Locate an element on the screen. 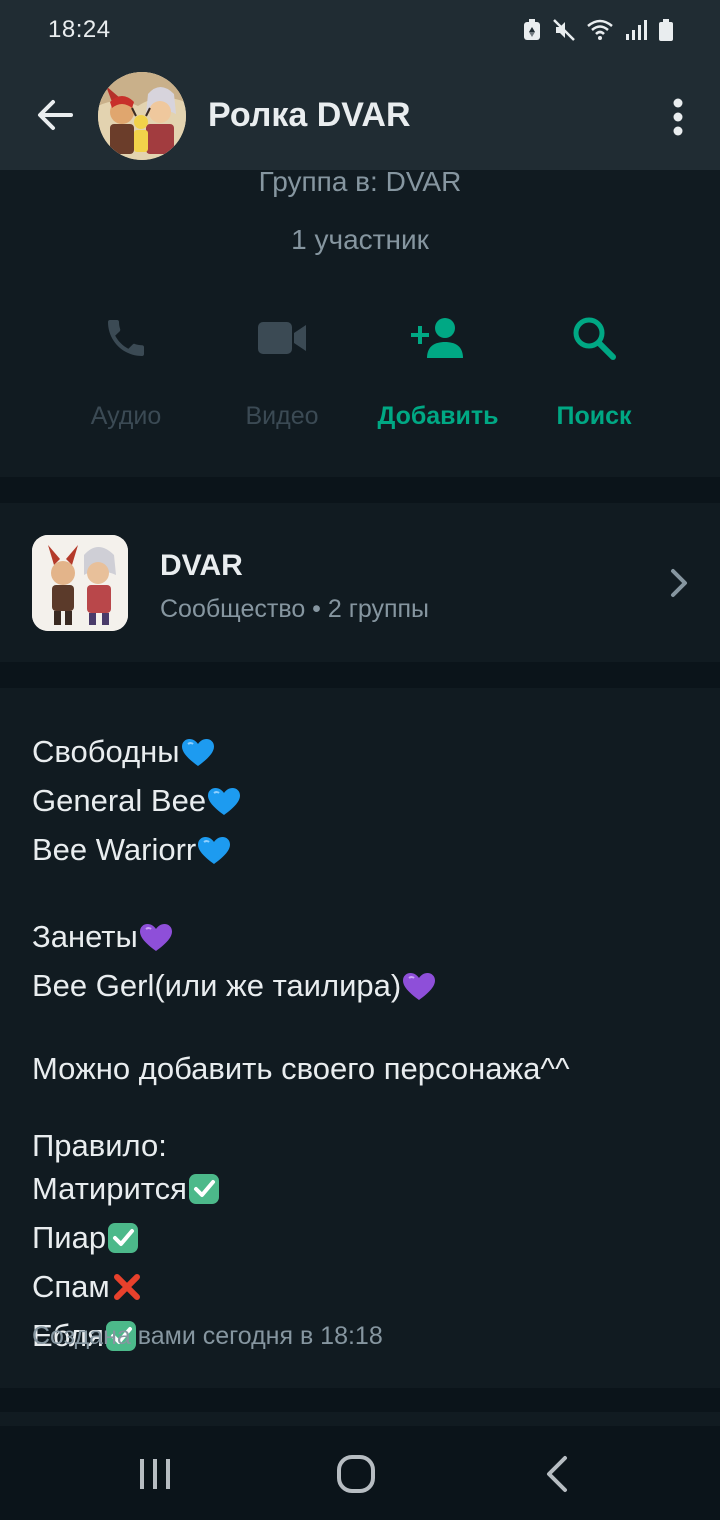 The image size is (720, 1520). recents-icon is located at coordinates (155, 1474).